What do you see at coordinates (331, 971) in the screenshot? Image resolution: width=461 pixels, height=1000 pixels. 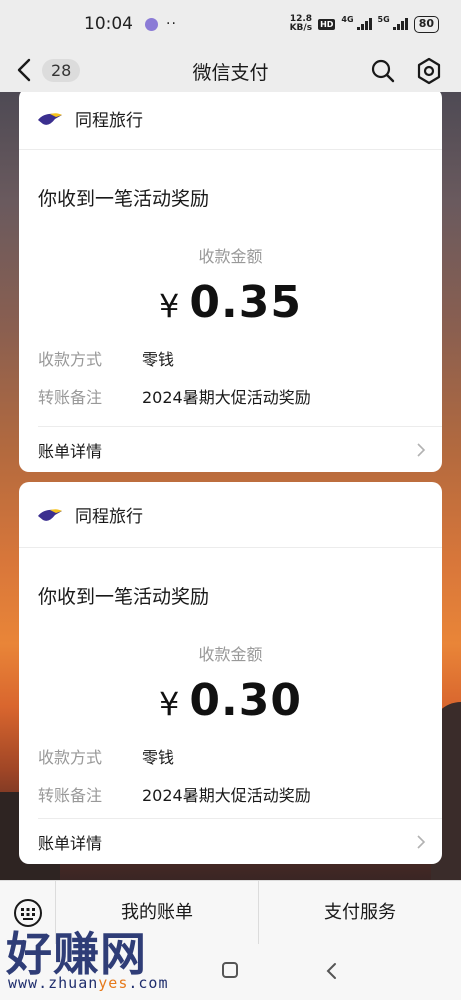 I see `back-icon` at bounding box center [331, 971].